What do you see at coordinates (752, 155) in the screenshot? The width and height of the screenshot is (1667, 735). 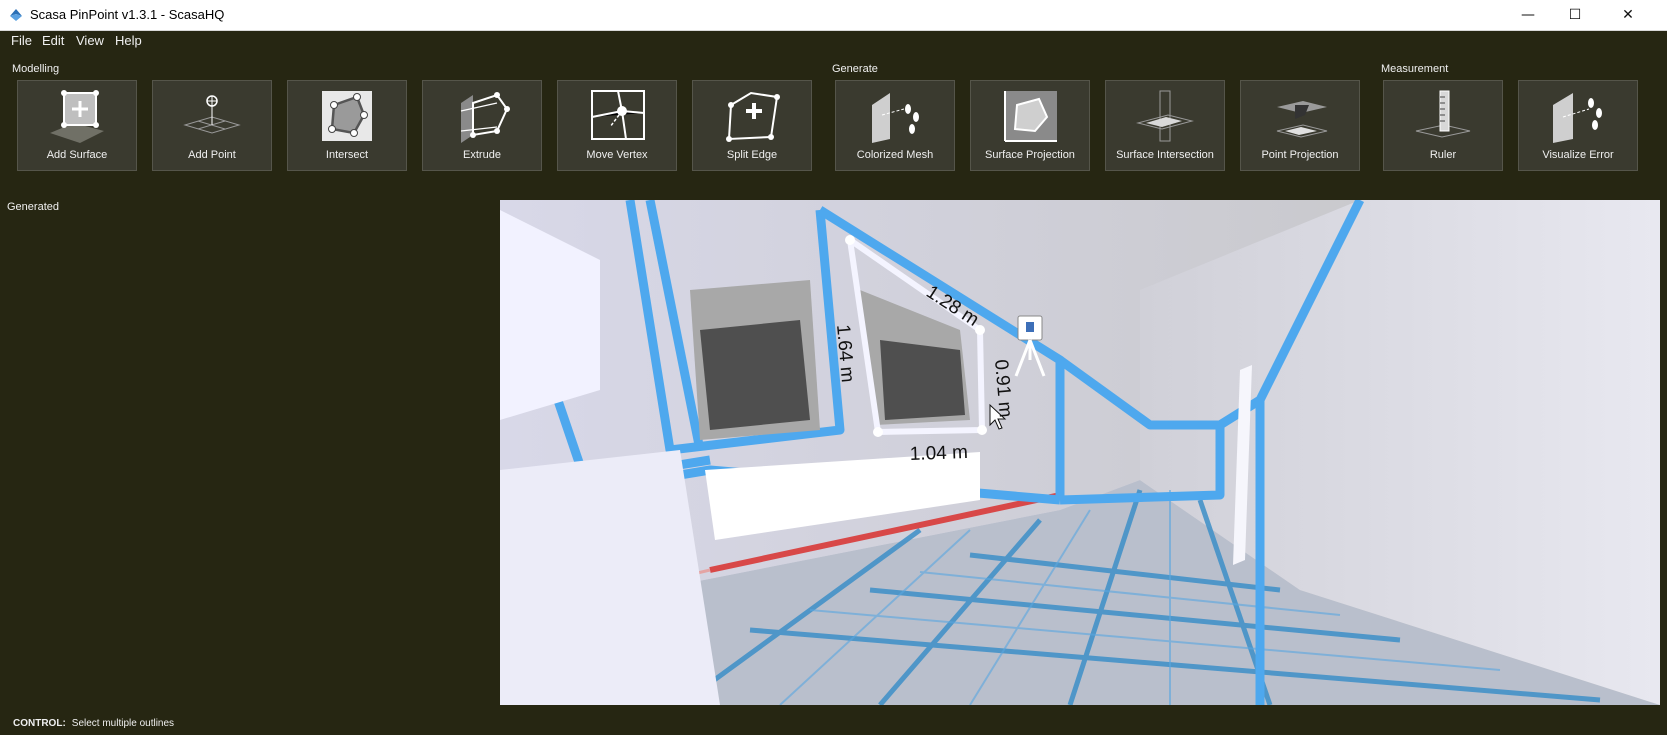 I see `split-edge-label: Split Edge` at bounding box center [752, 155].